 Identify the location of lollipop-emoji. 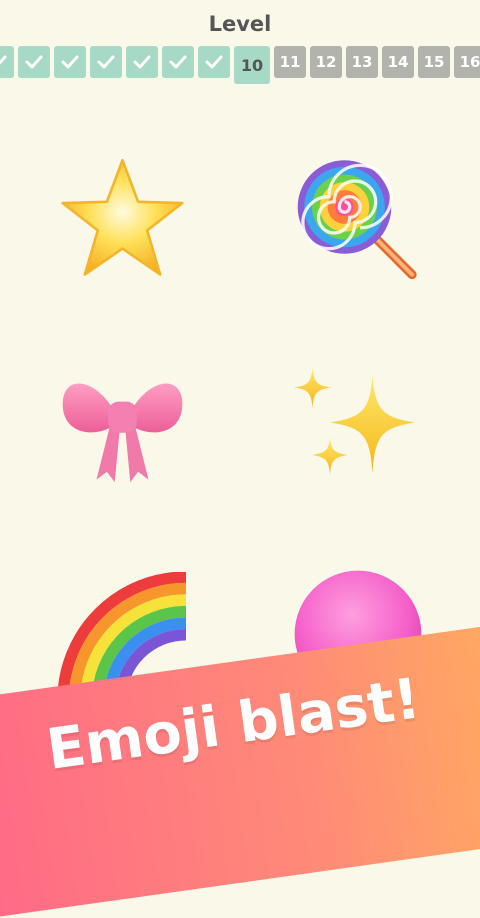
(357, 220).